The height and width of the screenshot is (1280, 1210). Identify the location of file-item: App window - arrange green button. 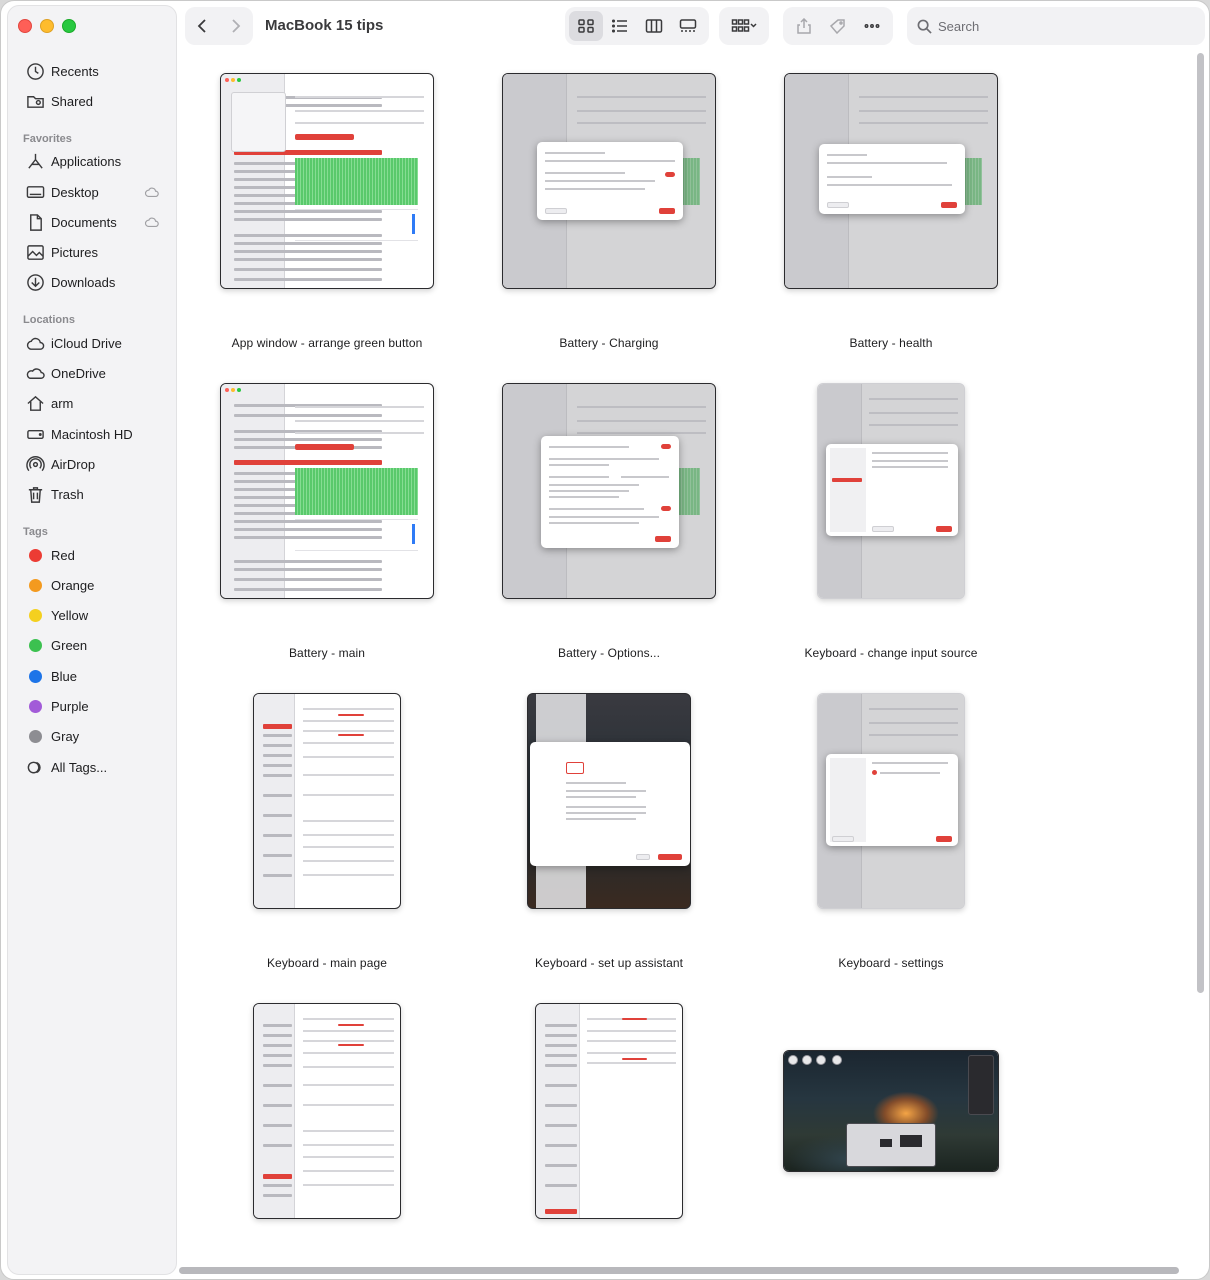
(327, 206).